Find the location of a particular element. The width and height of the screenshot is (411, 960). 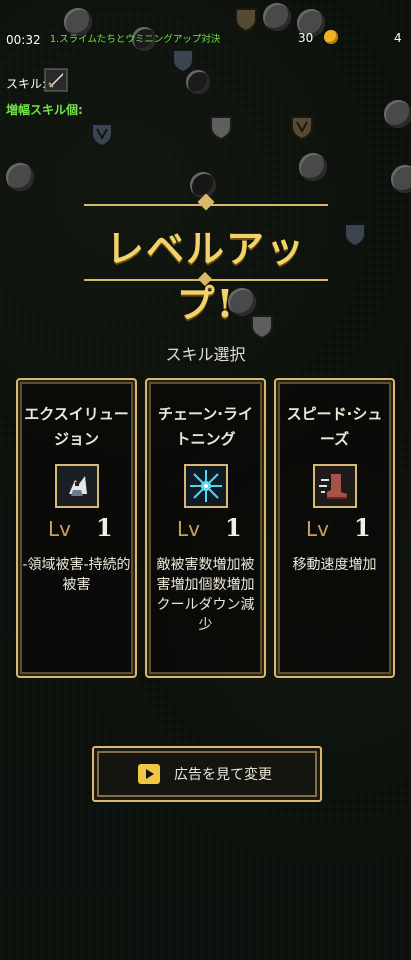

chain-lightning-icon is located at coordinates (206, 486).